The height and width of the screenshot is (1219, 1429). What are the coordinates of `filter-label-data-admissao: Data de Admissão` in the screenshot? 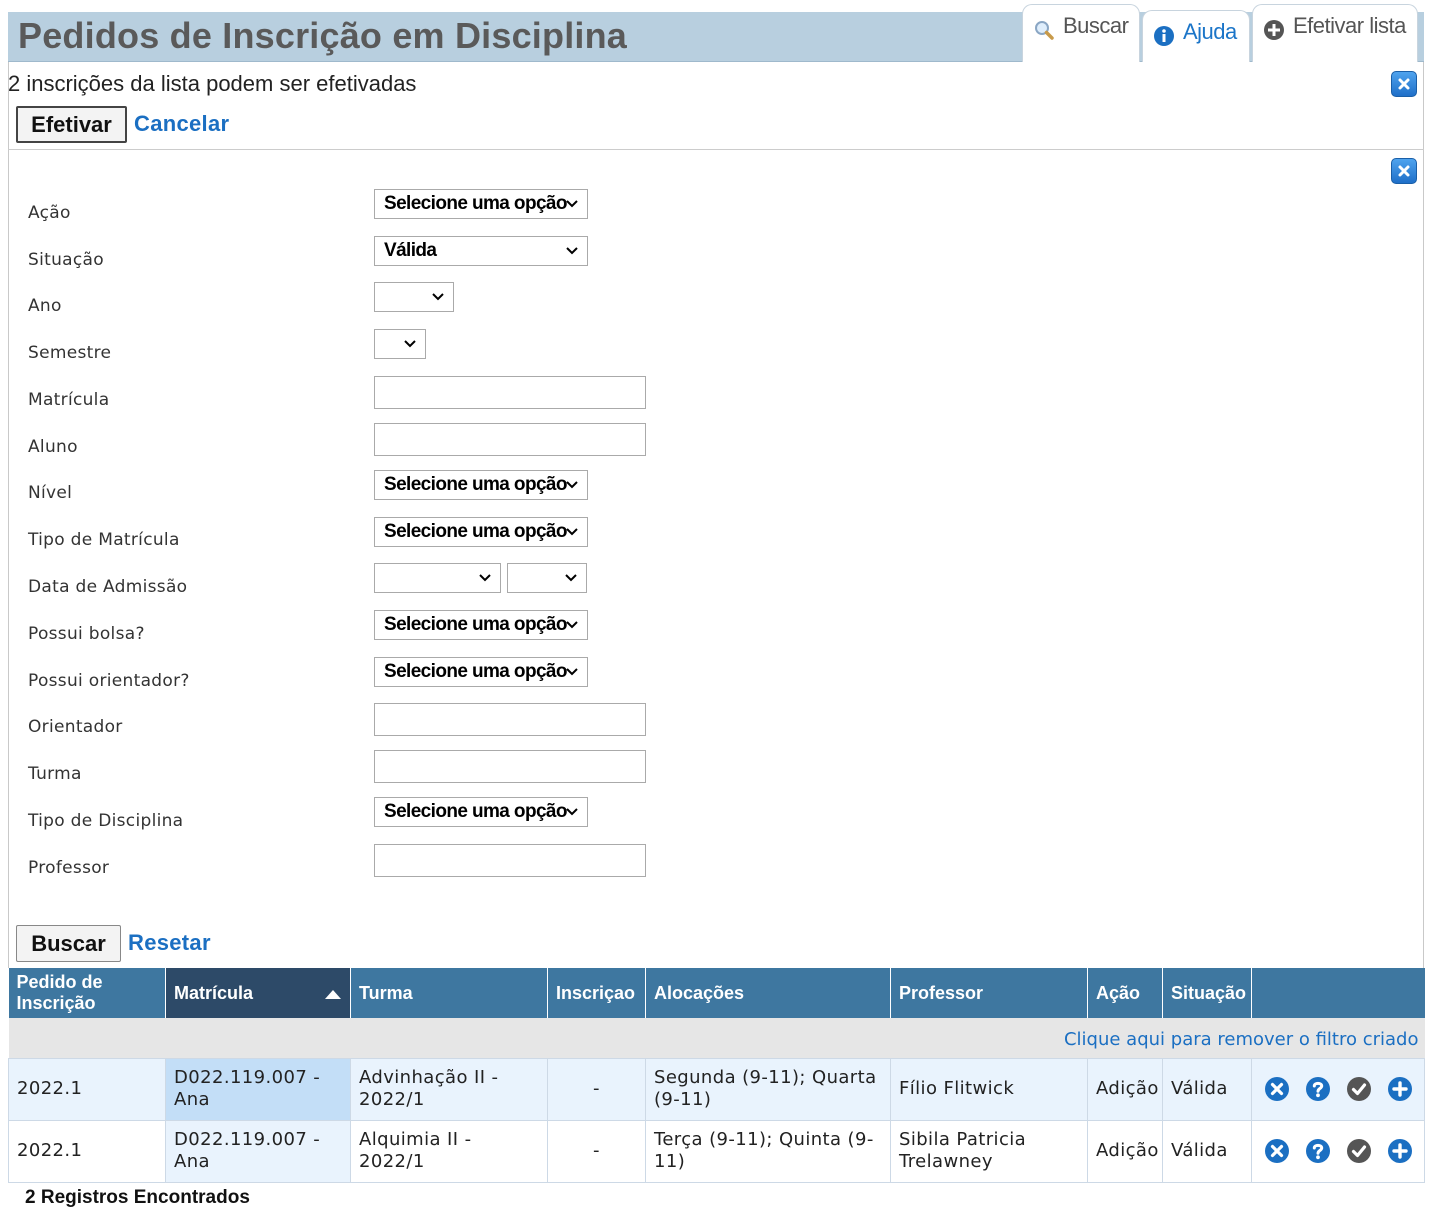 It's located at (108, 587).